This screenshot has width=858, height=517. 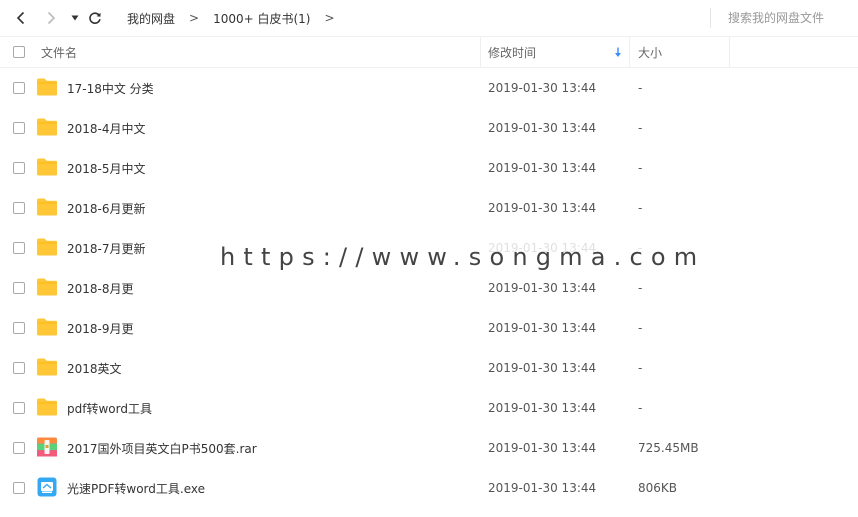 I want to click on breadcrumb: 我的网盘 > 1000+ 白皮书(1) >, so click(x=238, y=18).